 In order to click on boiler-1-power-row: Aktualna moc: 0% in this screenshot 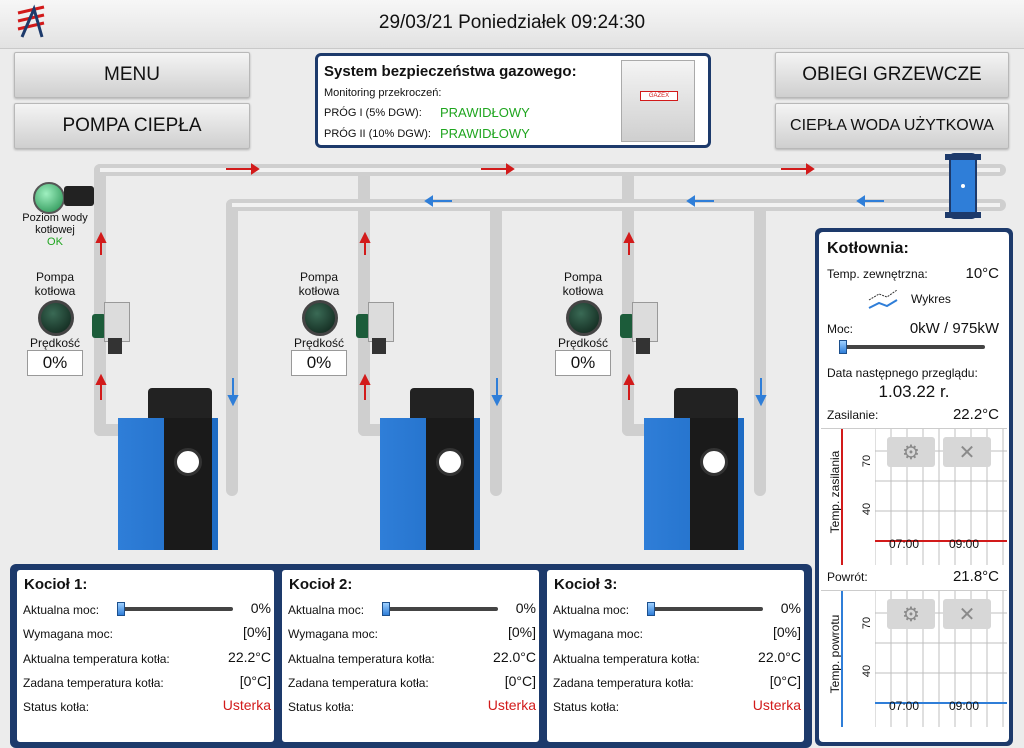, I will do `click(147, 610)`.